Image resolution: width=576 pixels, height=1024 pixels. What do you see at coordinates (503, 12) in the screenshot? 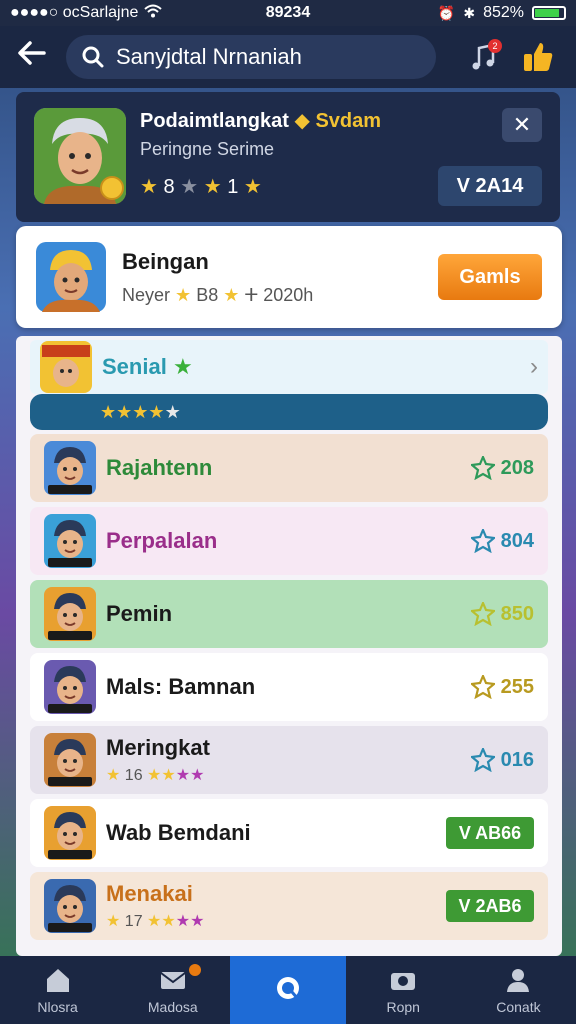
I see `battery-percent: 852%` at bounding box center [503, 12].